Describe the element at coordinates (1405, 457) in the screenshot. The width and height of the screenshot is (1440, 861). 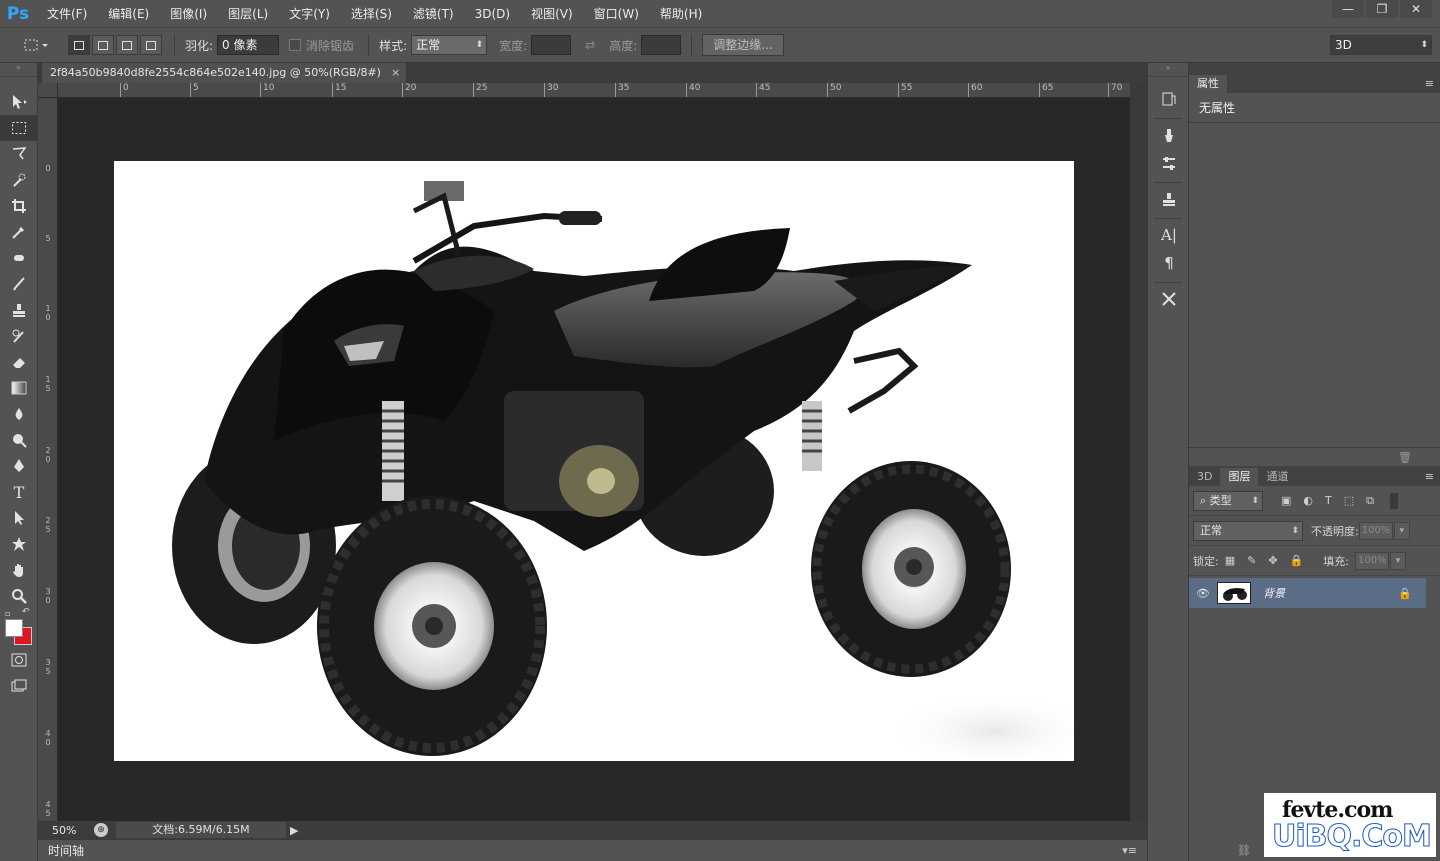
I see `trash-icon: 🗑` at that location.